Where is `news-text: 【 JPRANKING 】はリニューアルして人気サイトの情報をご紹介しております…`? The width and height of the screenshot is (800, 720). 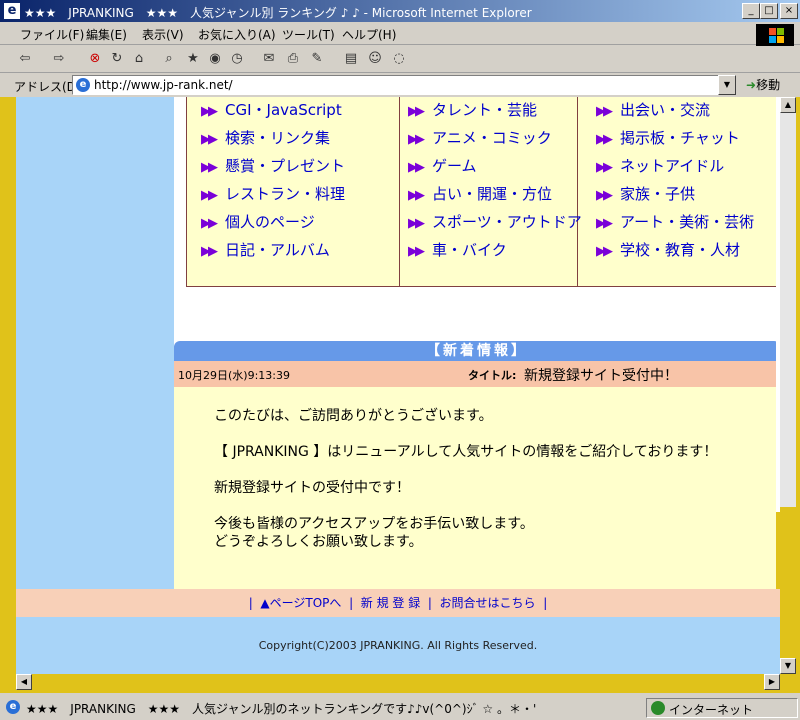
news-text: 【 JPRANKING 】はリニューアルして人気サイトの情報をご紹介しております… is located at coordinates (466, 452).